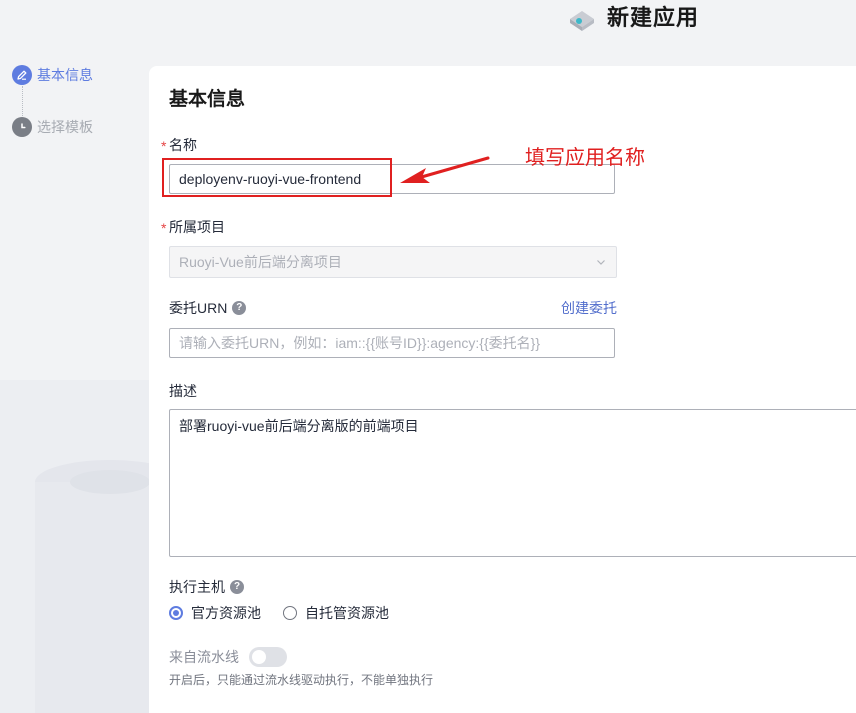 Image resolution: width=856 pixels, height=713 pixels. What do you see at coordinates (183, 145) in the screenshot?
I see `name-label: 名称` at bounding box center [183, 145].